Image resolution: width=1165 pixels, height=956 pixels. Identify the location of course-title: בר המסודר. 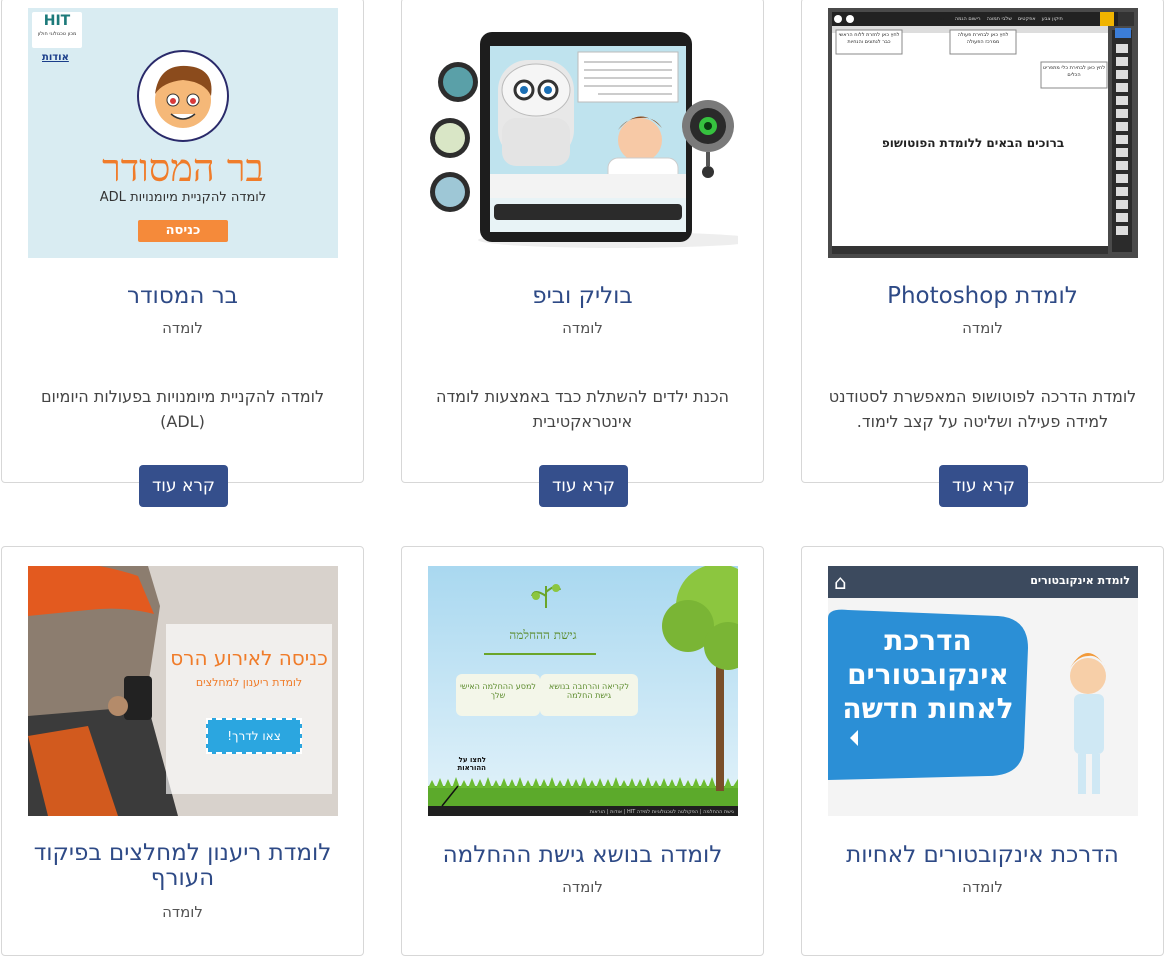
(182, 296).